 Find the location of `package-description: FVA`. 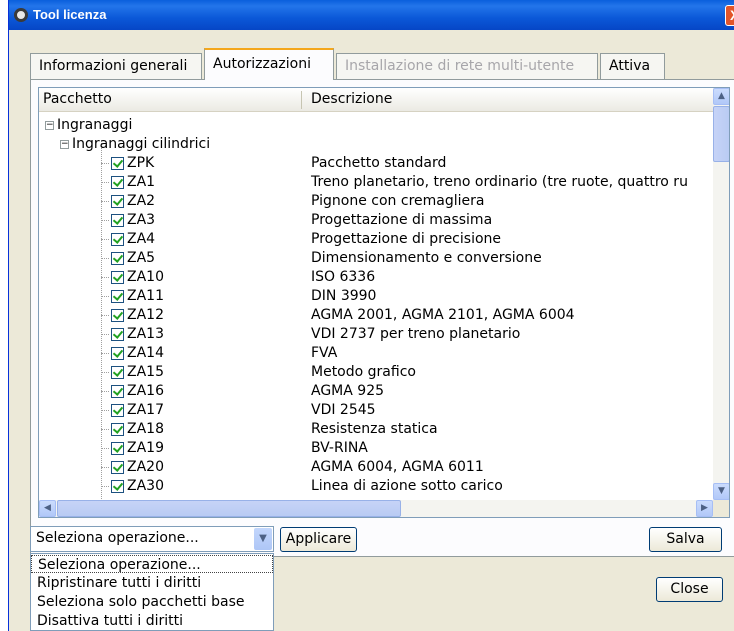

package-description: FVA is located at coordinates (324, 353).